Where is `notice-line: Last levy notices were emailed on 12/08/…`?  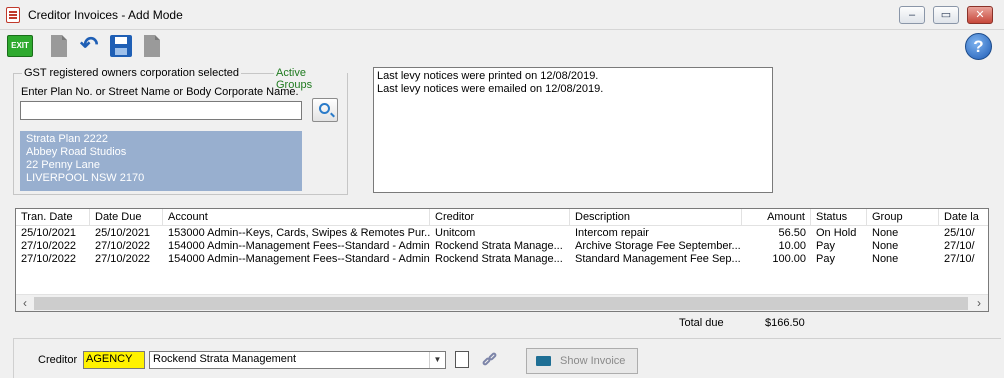 notice-line: Last levy notices were emailed on 12/08/… is located at coordinates (490, 89).